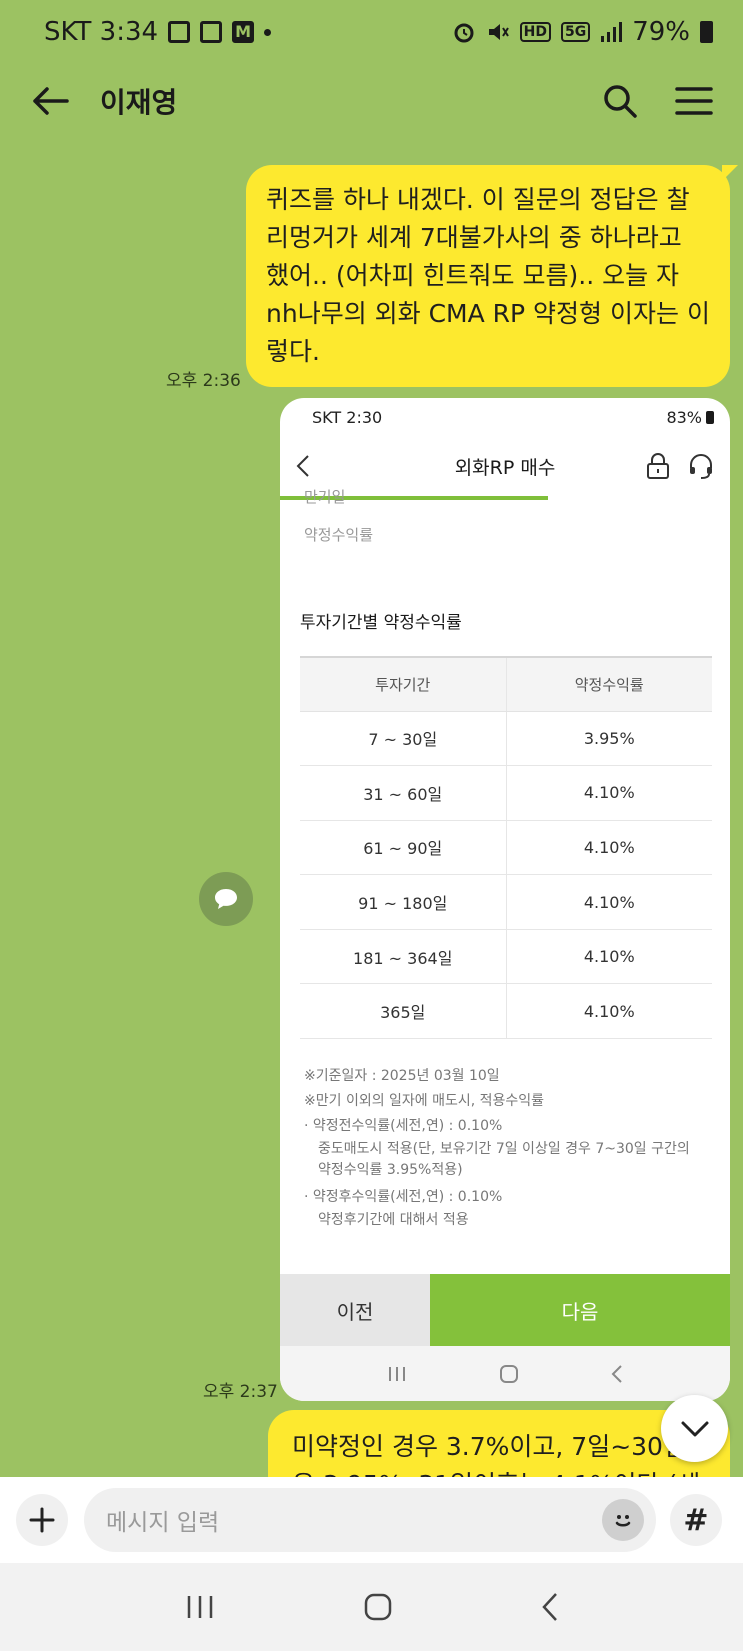 Image resolution: width=743 pixels, height=1651 pixels. I want to click on label-rate: 약정수익률, so click(339, 535).